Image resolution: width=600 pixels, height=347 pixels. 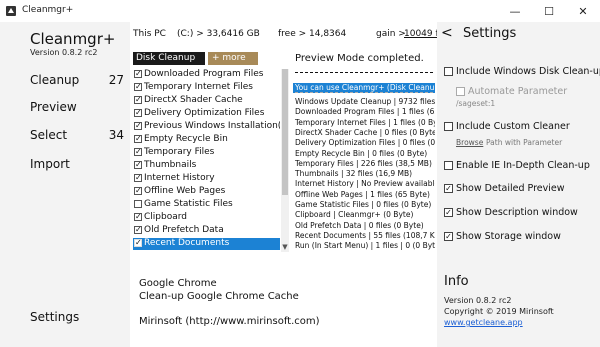 I want to click on free-space: free > 14,8364, so click(x=312, y=34).